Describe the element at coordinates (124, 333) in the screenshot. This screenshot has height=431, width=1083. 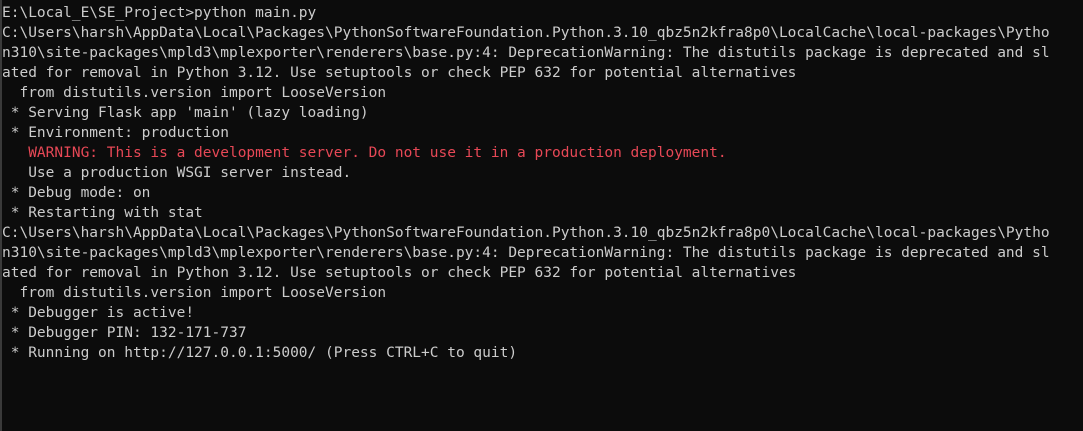
I see `output-line: * Debugger PIN: 132-171-737` at that location.